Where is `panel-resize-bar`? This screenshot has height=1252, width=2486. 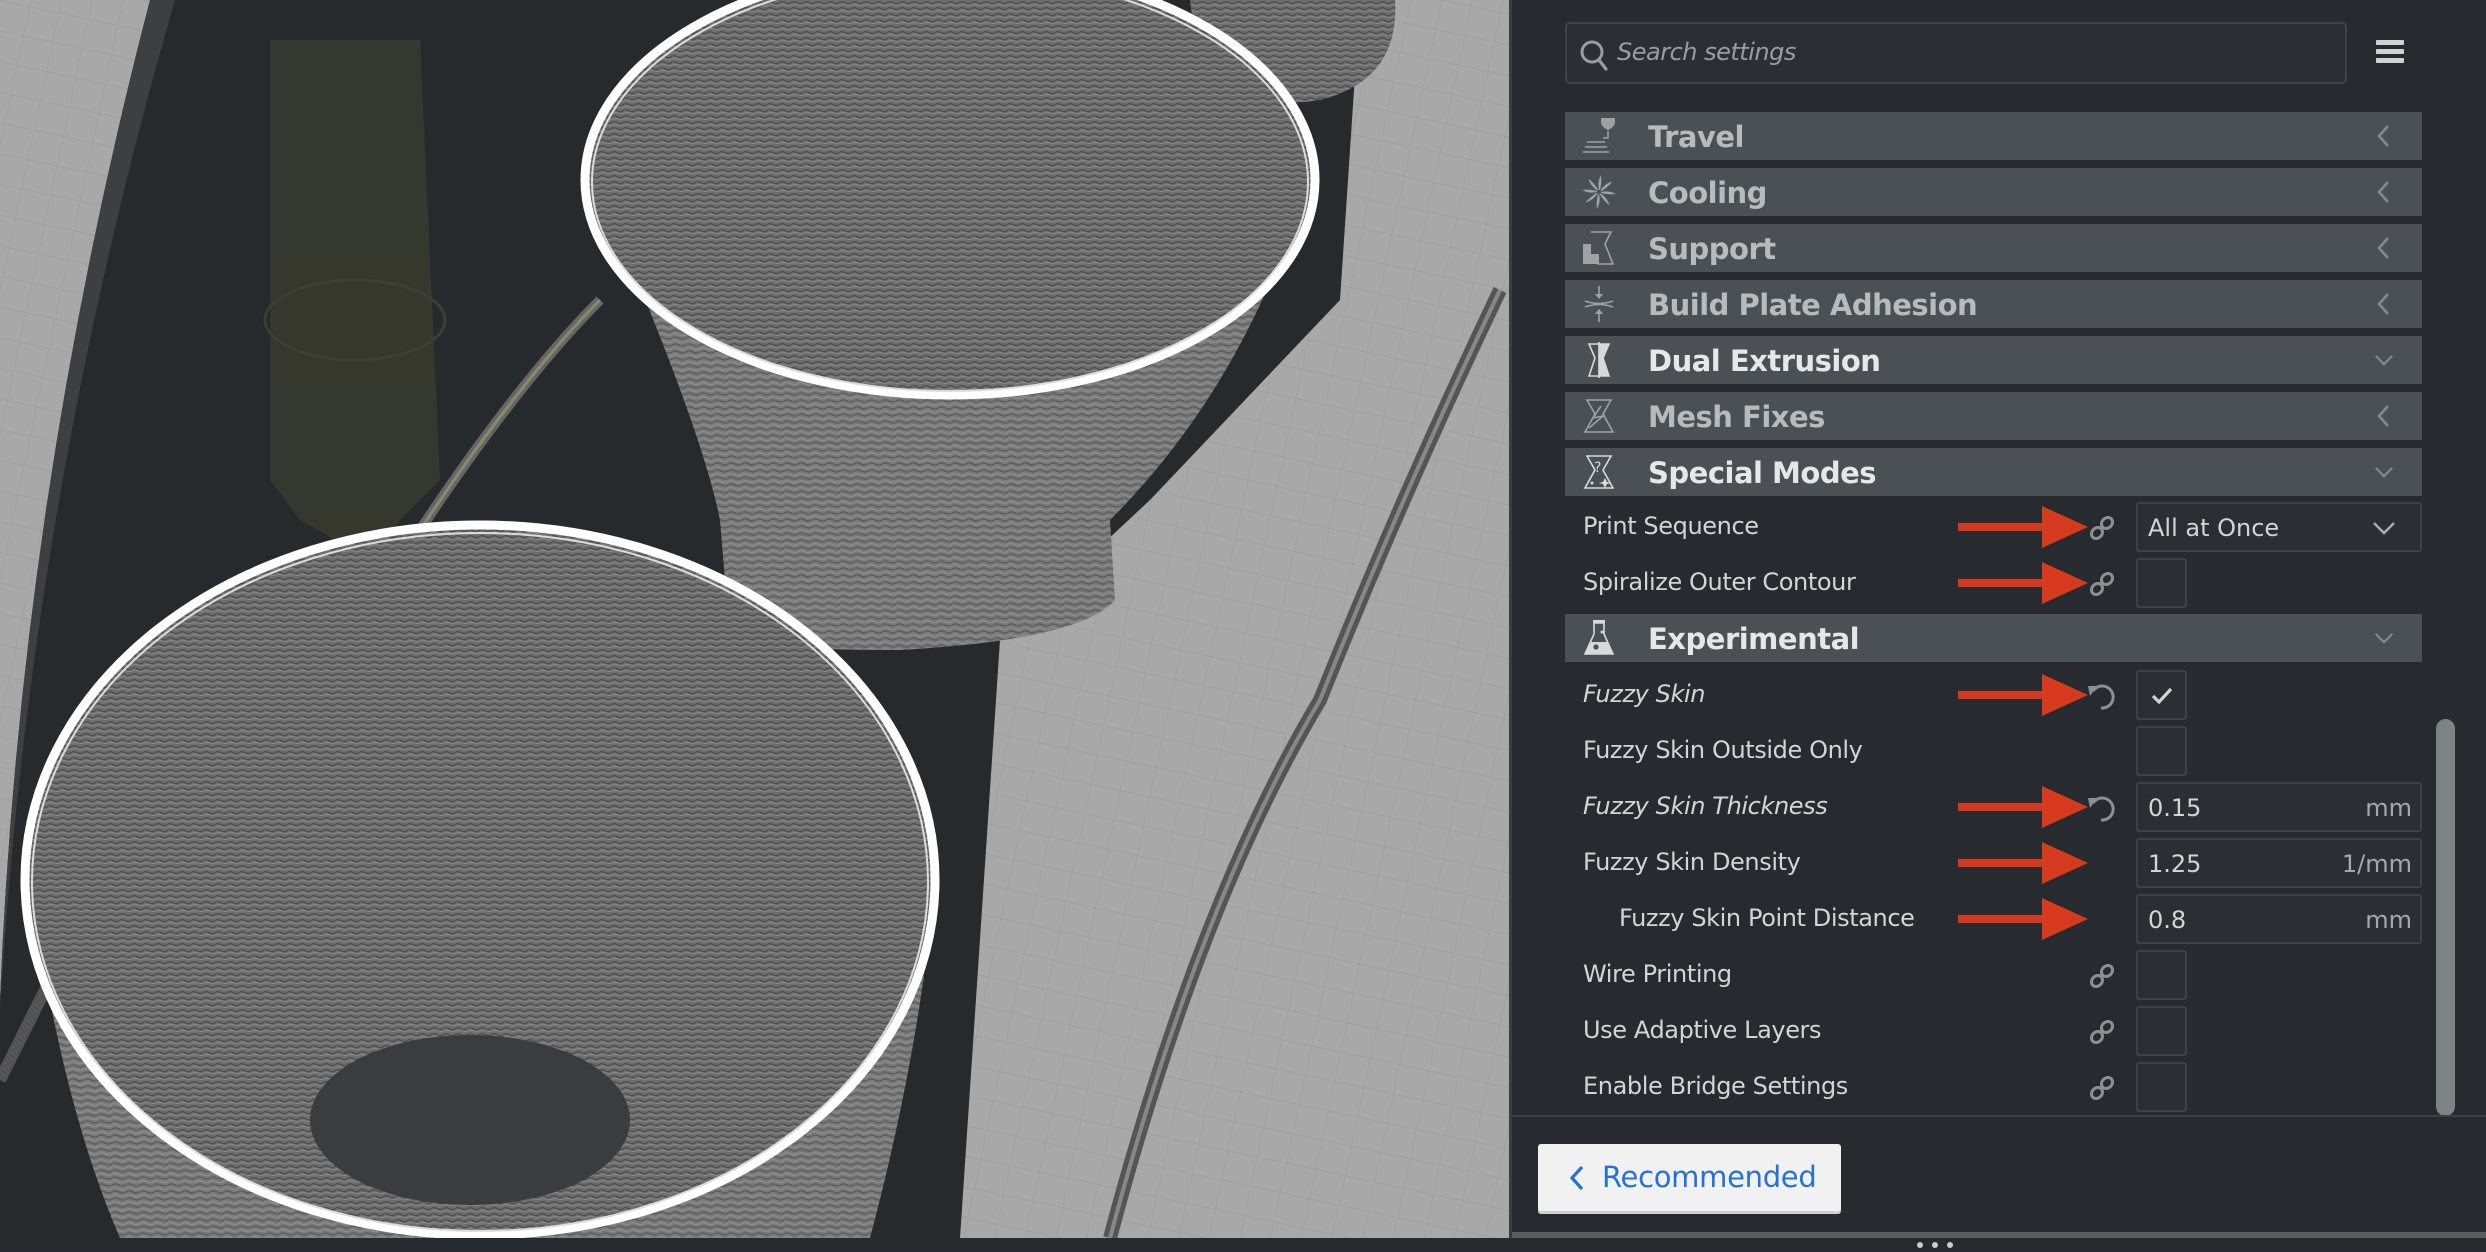 panel-resize-bar is located at coordinates (1999, 1235).